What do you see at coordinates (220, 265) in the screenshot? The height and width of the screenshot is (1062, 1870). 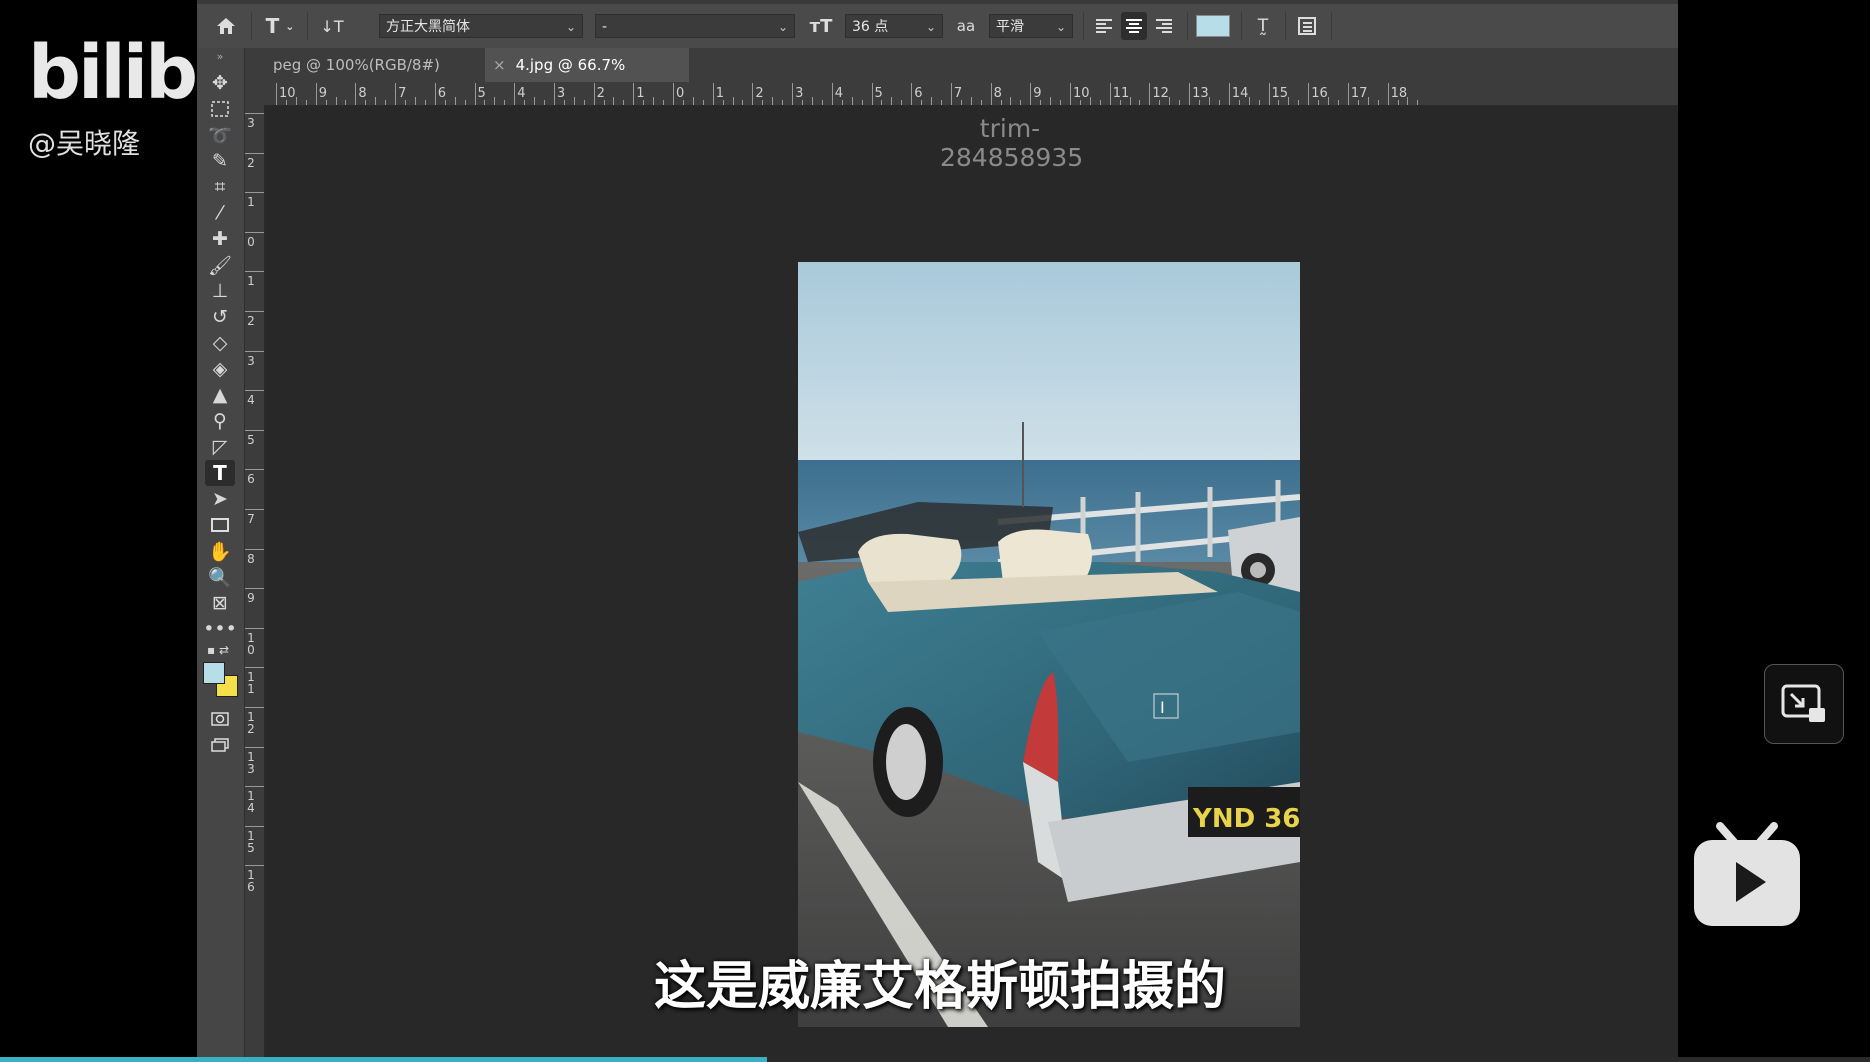 I see `brush-tool-icon: 🖌` at bounding box center [220, 265].